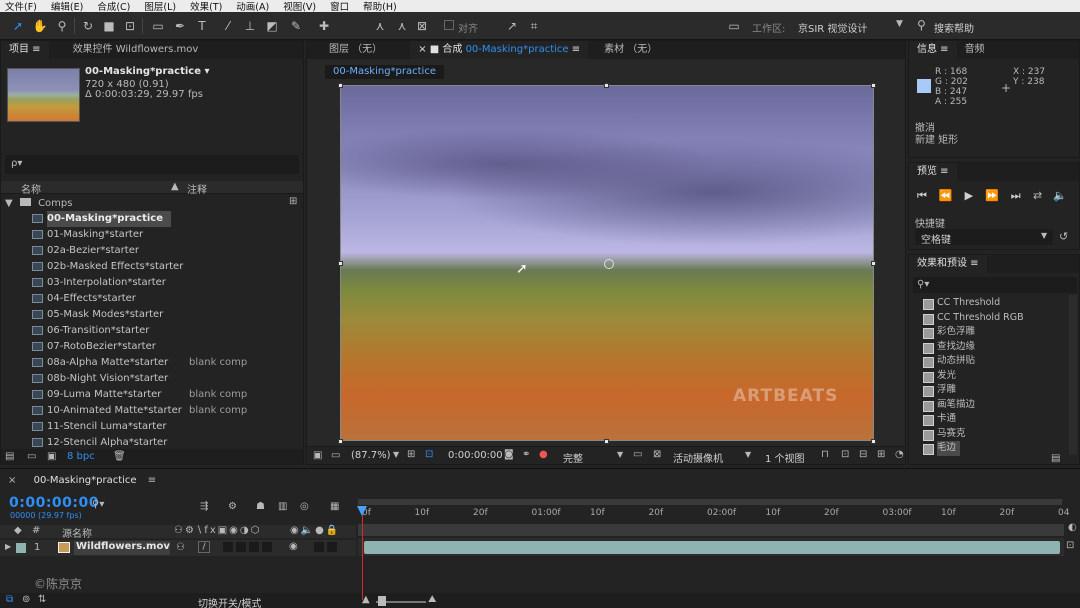 The width and height of the screenshot is (1080, 608). Describe the element at coordinates (984, 237) in the screenshot. I see `shortcut-dropdown: 空格键 ▼` at that location.